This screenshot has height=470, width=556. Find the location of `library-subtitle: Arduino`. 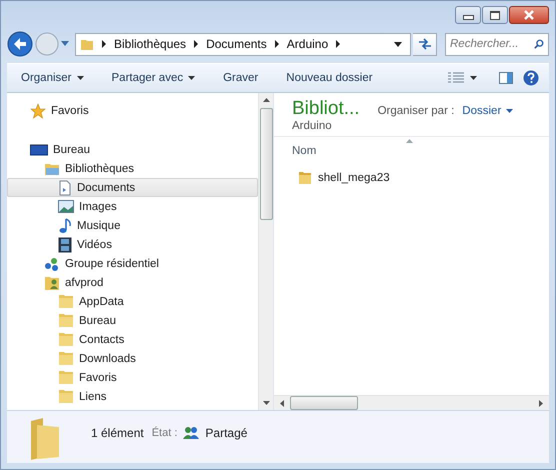

library-subtitle: Arduino is located at coordinates (312, 126).